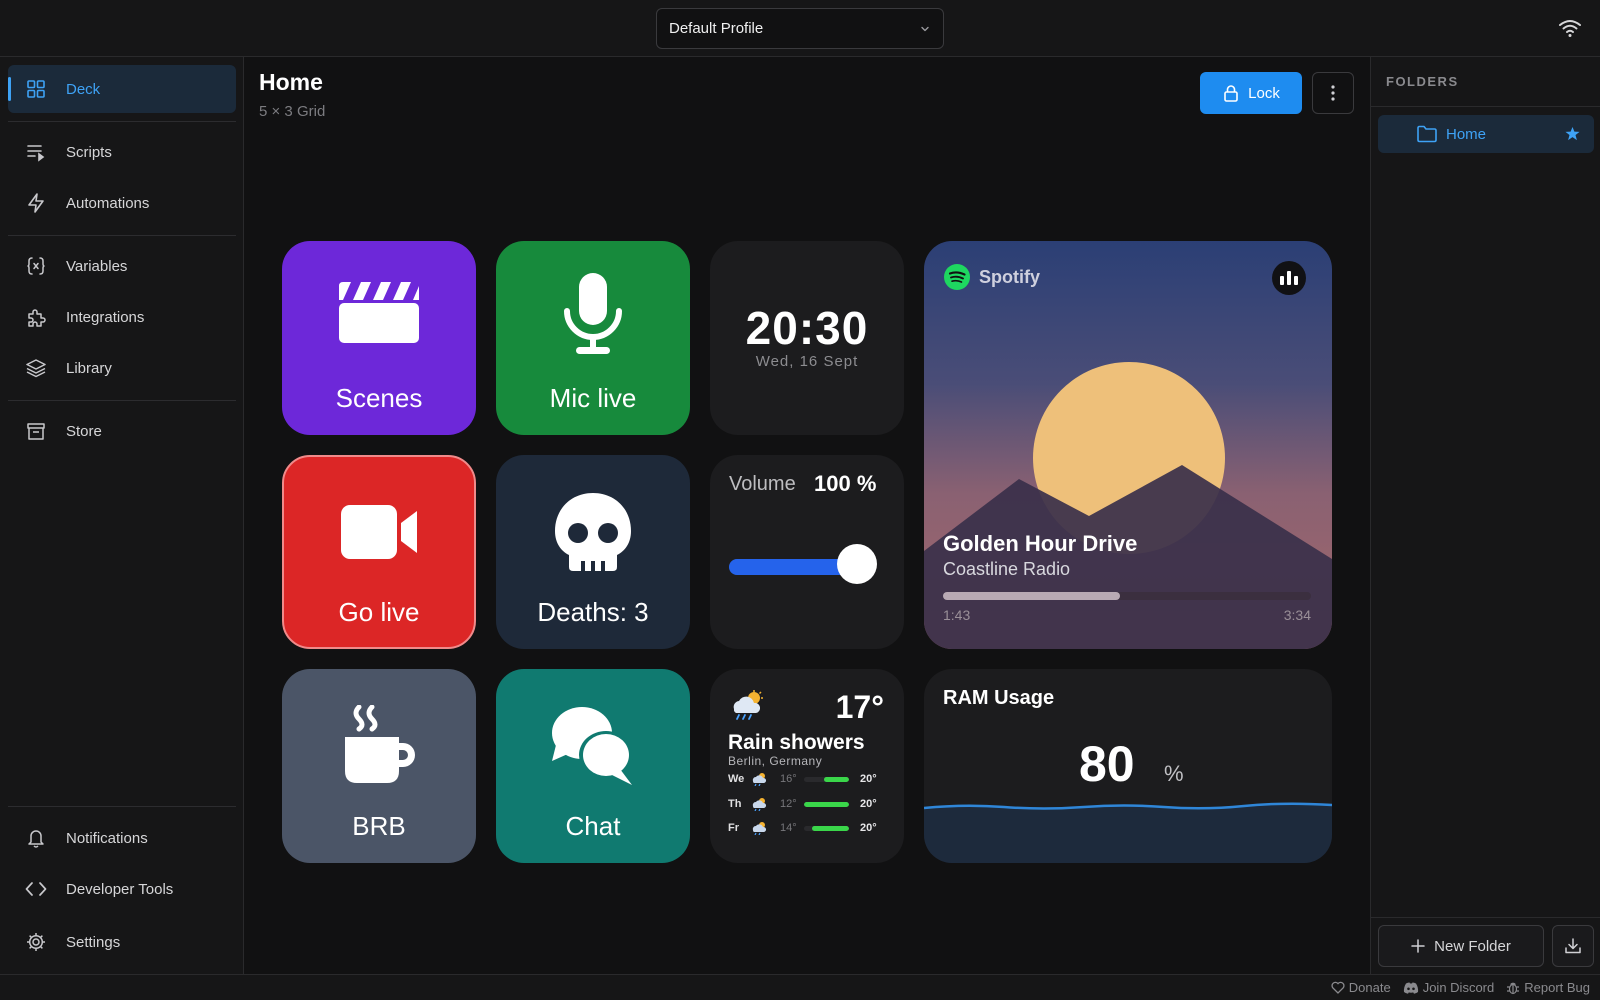 This screenshot has width=1600, height=1000. What do you see at coordinates (808, 780) in the screenshot?
I see `forecast-row: We 16° 20°` at bounding box center [808, 780].